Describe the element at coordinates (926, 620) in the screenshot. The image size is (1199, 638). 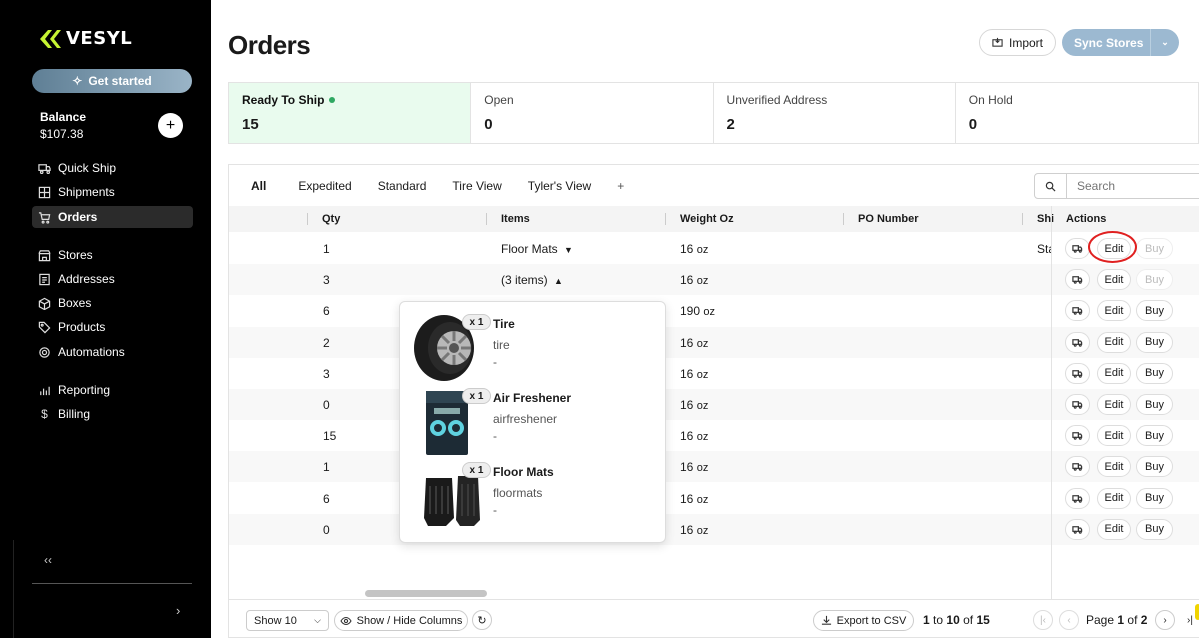
I see `range-start: 1` at that location.